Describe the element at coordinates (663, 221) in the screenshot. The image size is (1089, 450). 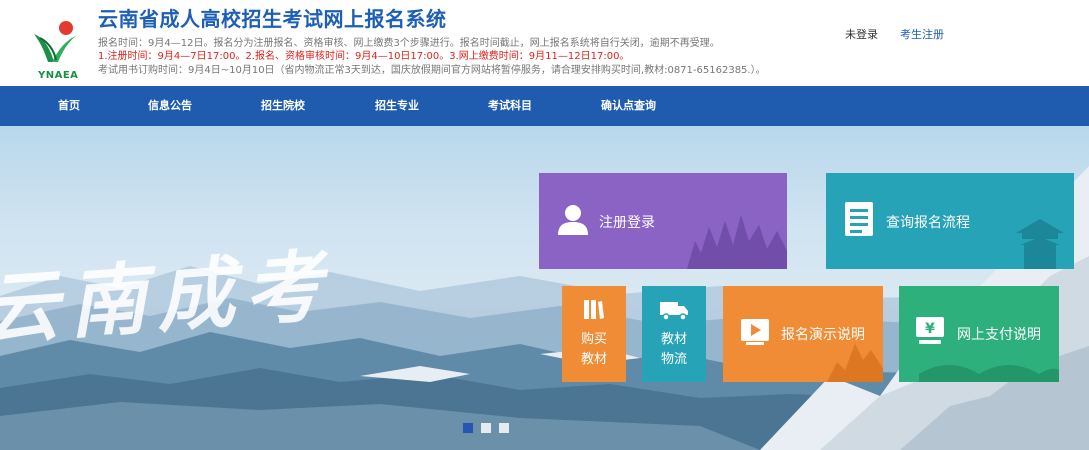
I see `register-login-tile: 注册登录` at that location.